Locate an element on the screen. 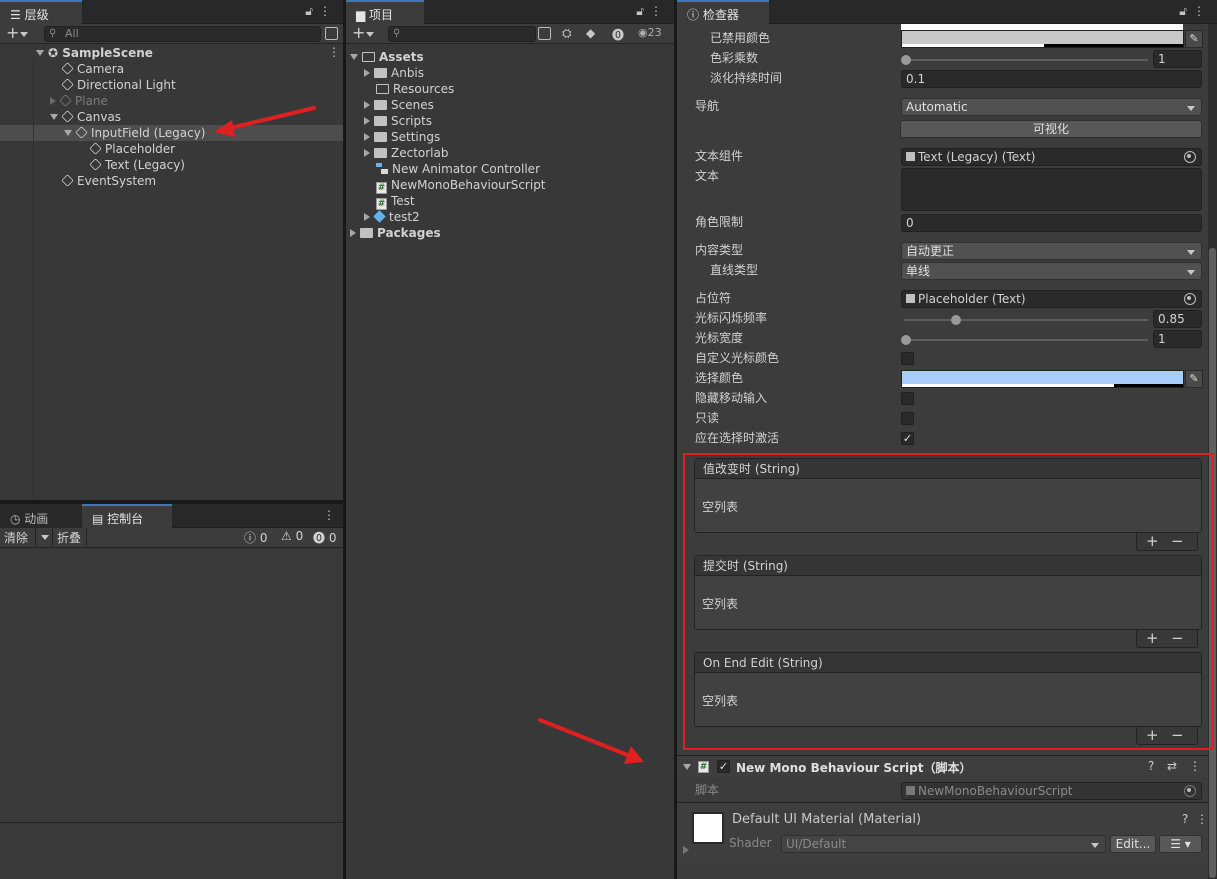 The image size is (1217, 879). hierarchy-tab-icons: 🔓︎⋮ is located at coordinates (321, 11).